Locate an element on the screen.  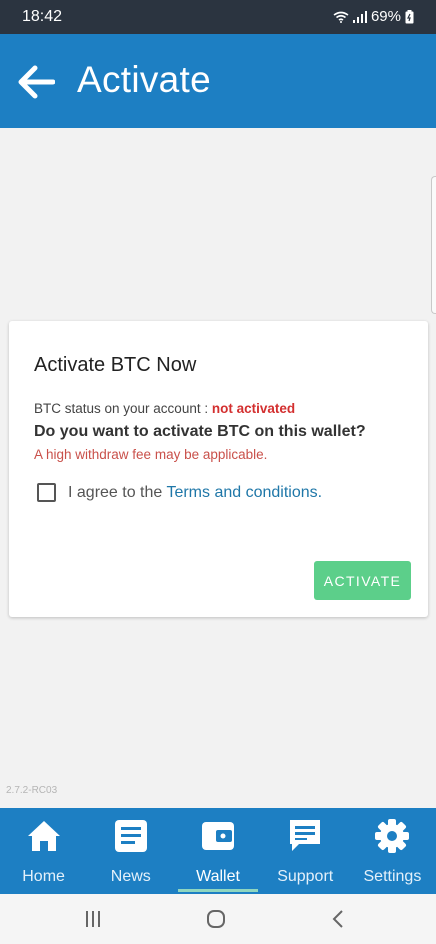
back-system-button is located at coordinates (338, 919).